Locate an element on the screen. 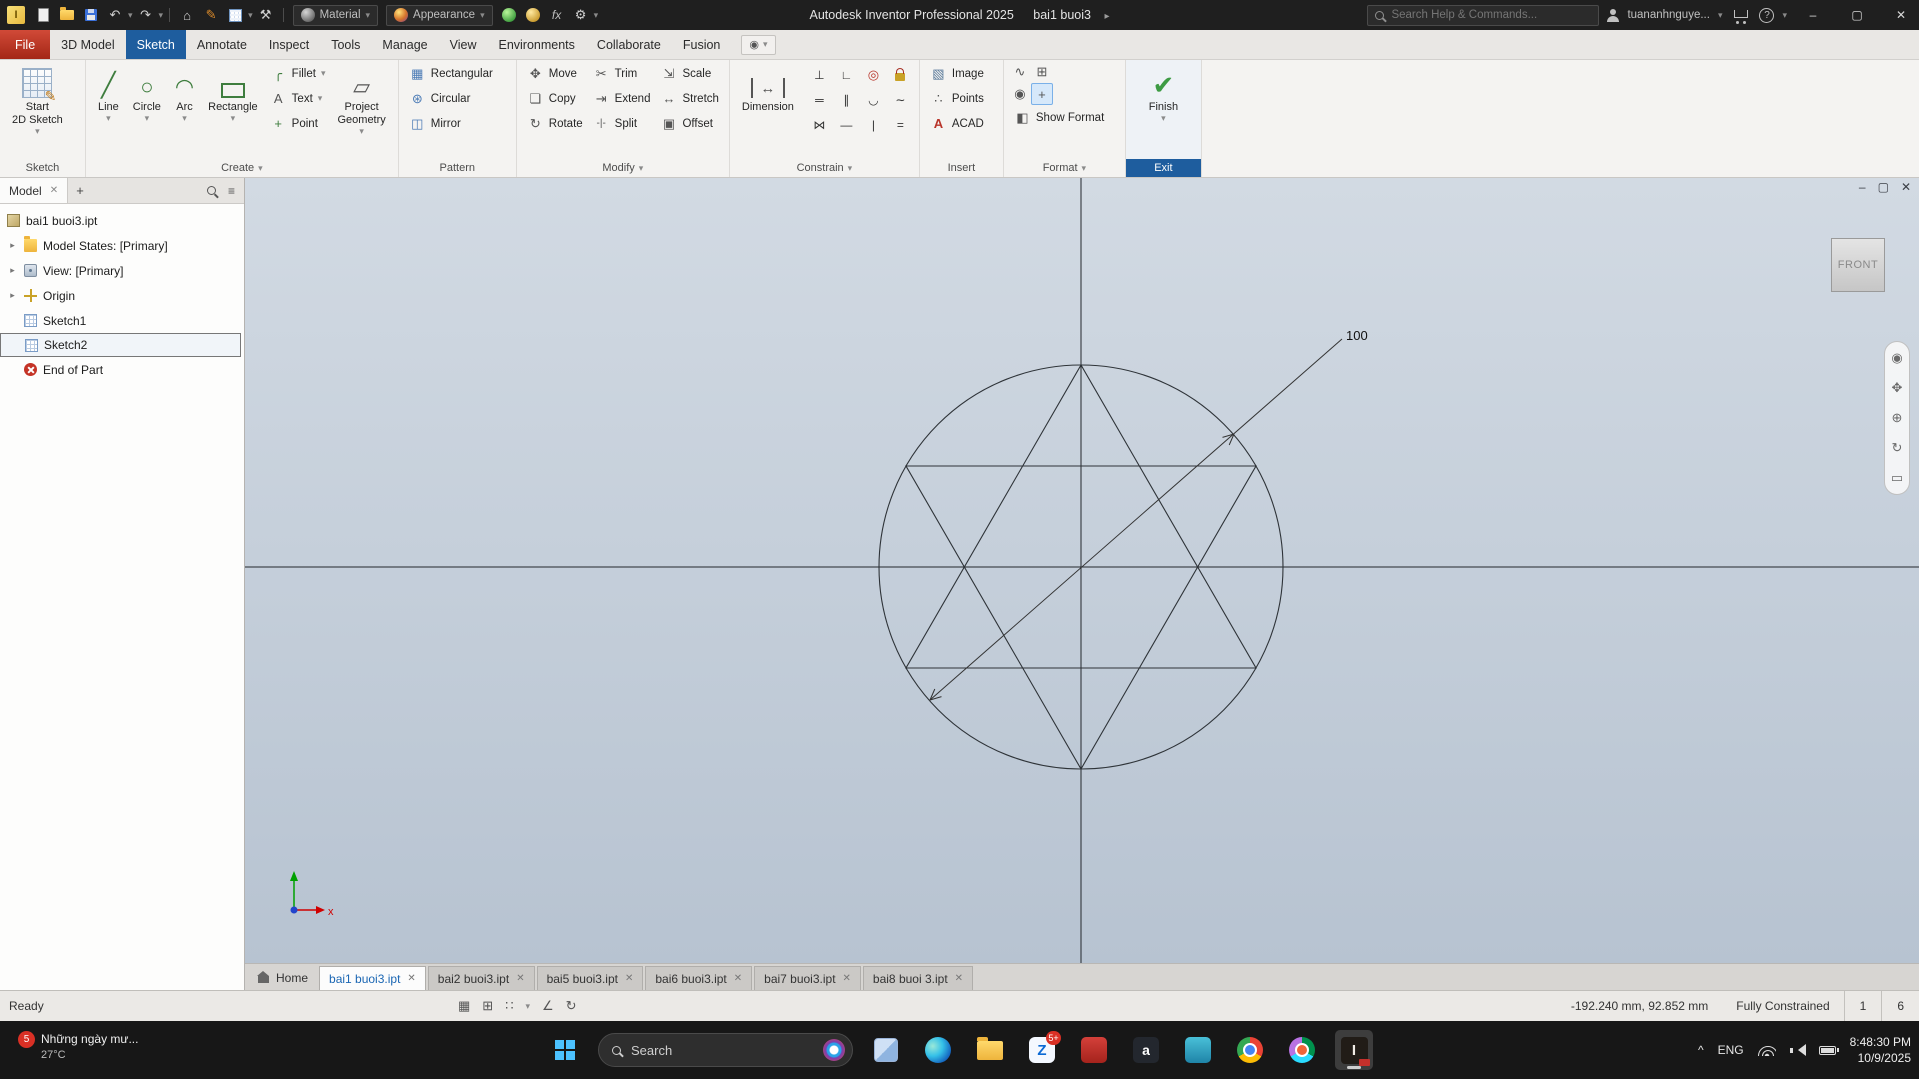 The image size is (1919, 1079). language-indicator: ENG is located at coordinates (1731, 1050).